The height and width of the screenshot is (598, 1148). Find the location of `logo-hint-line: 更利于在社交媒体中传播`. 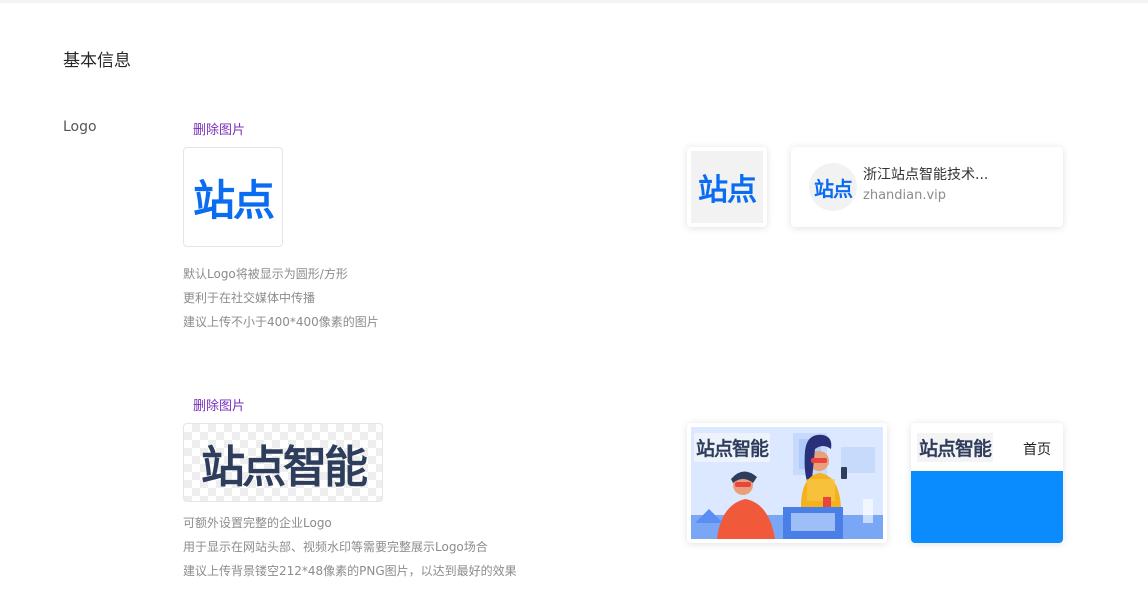

logo-hint-line: 更利于在社交媒体中传播 is located at coordinates (249, 298).